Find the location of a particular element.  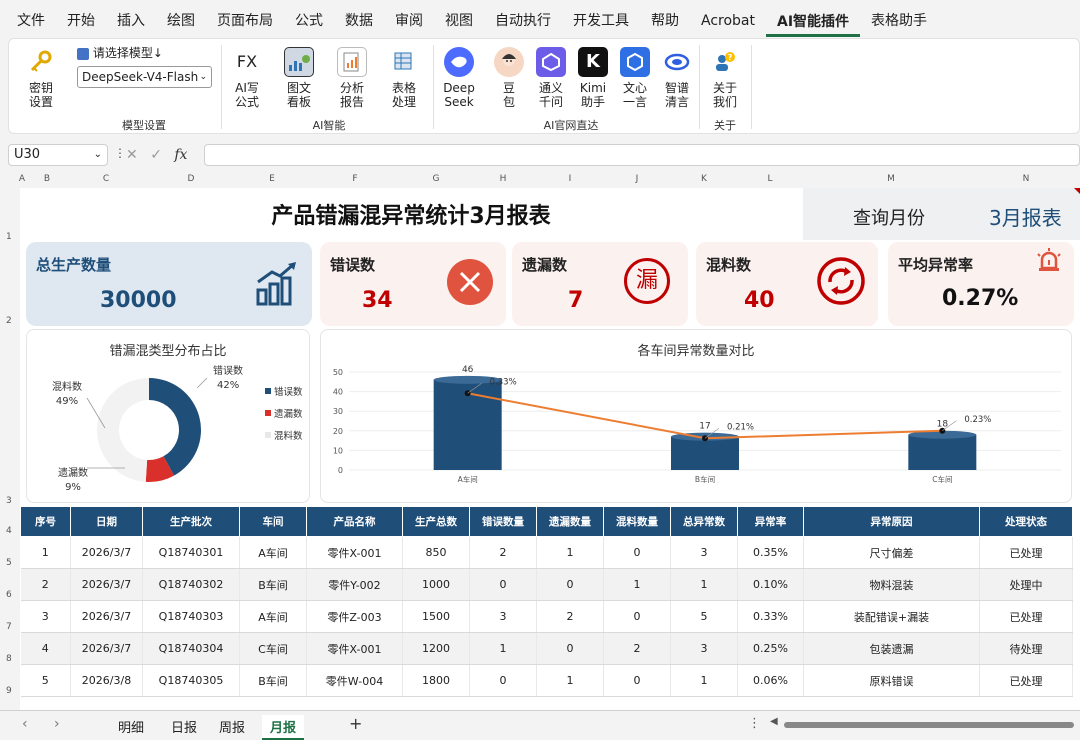

column-header: L is located at coordinates (769, 179).